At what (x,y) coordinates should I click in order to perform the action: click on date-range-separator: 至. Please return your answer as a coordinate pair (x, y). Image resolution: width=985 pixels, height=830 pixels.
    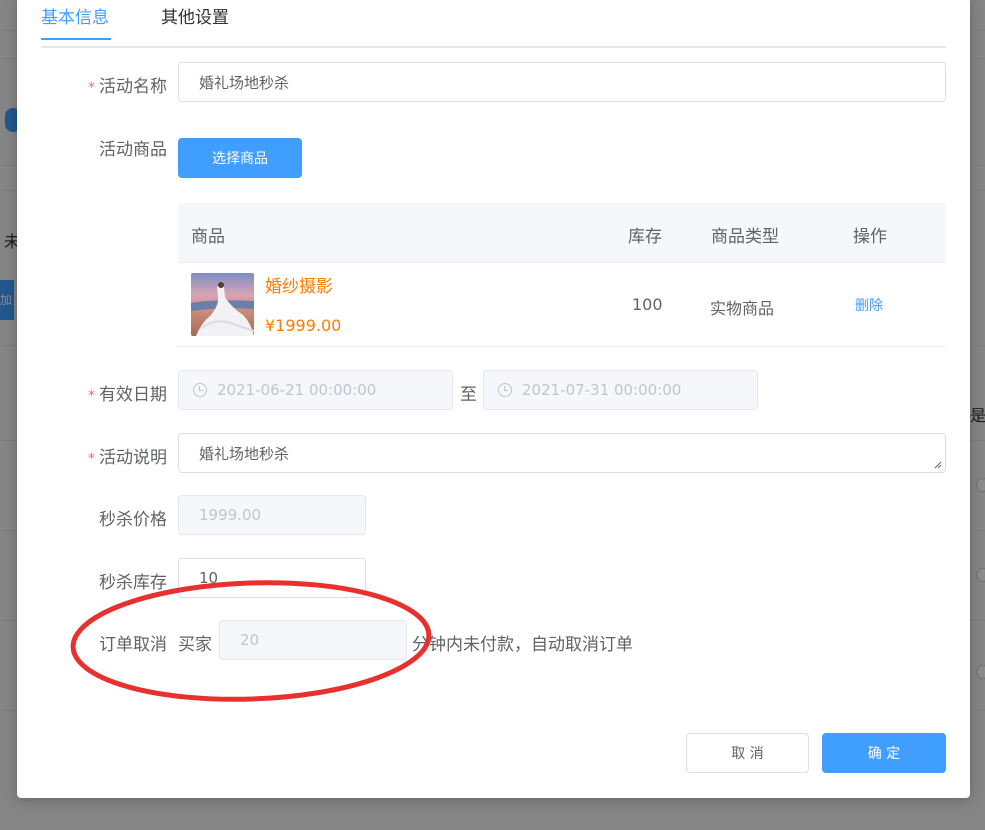
    Looking at the image, I should click on (468, 395).